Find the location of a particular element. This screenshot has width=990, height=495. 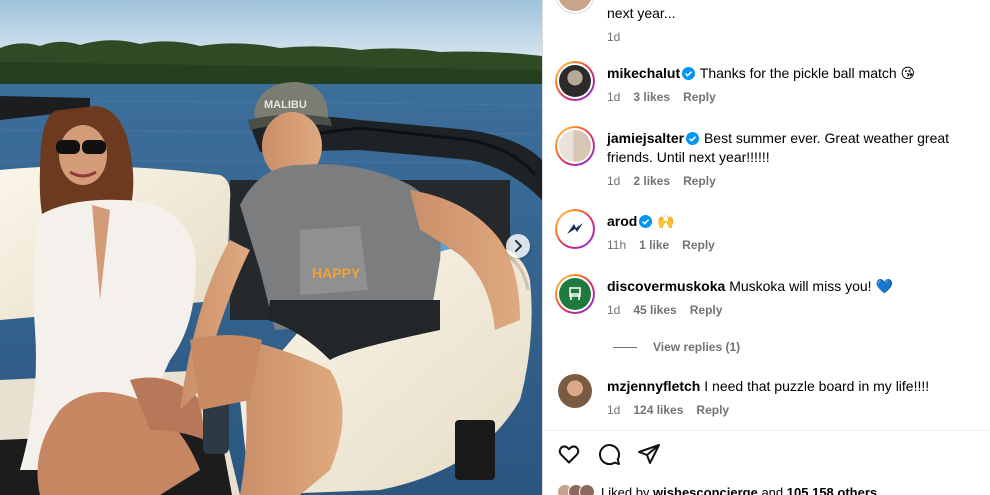

comment-text: Muskoka will miss you! 💙 is located at coordinates (811, 286).